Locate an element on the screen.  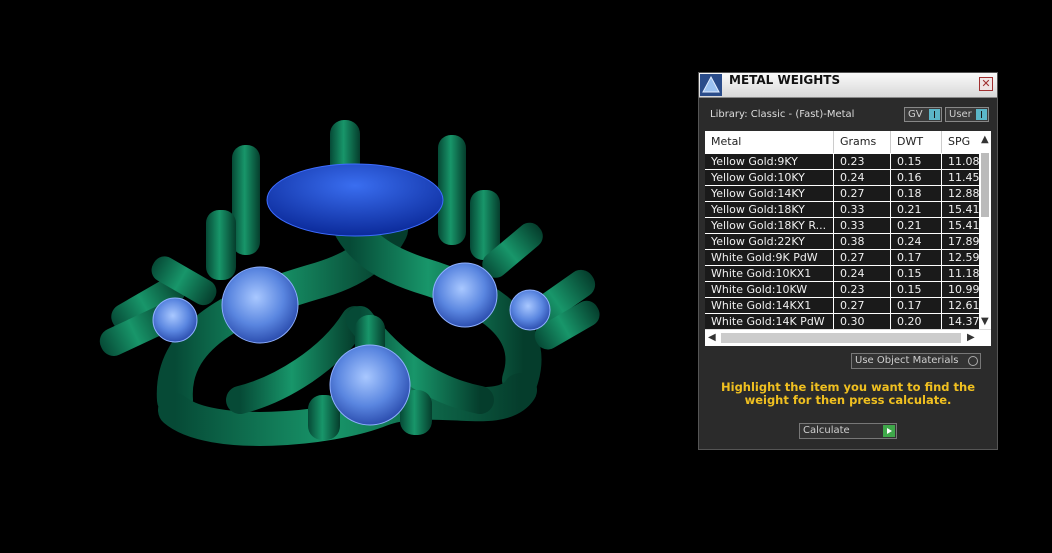
gv-toggle-label: GV is located at coordinates (915, 114).